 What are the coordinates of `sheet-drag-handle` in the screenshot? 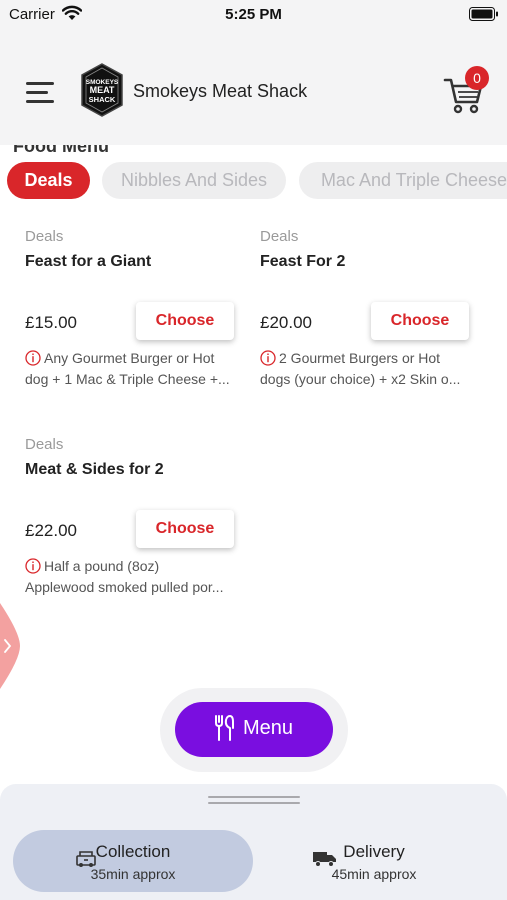 It's located at (254, 801).